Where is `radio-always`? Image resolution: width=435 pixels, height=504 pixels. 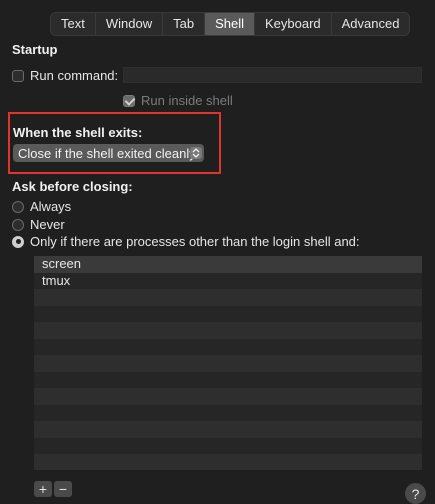
radio-always is located at coordinates (18, 206).